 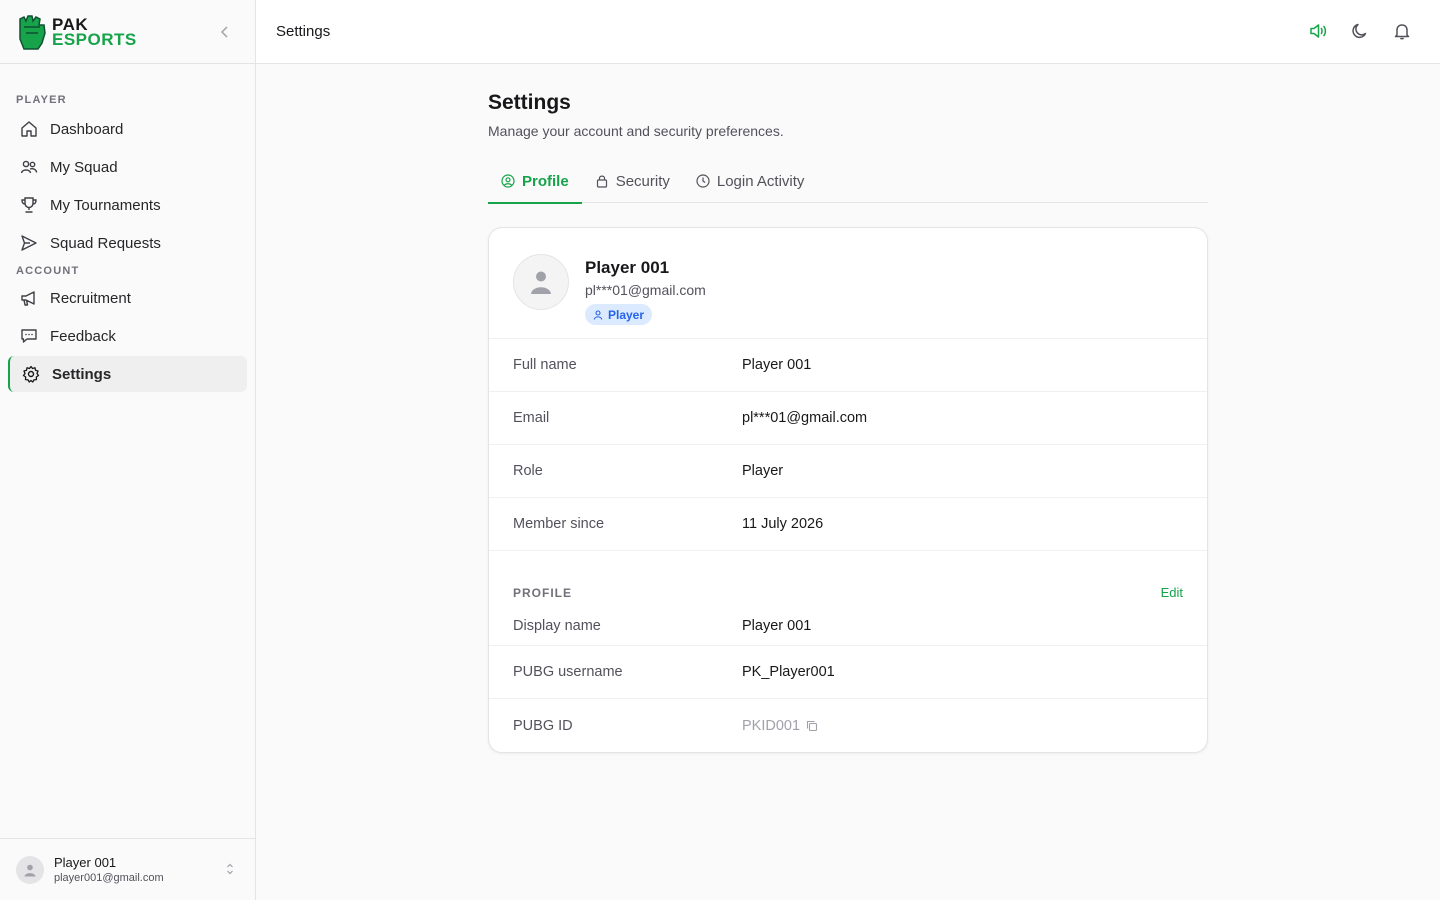 What do you see at coordinates (788, 672) in the screenshot?
I see `row-value: PK_Player001` at bounding box center [788, 672].